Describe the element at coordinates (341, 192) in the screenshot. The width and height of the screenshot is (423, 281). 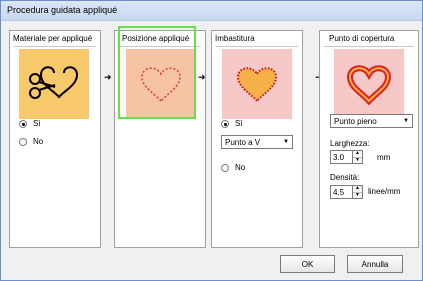
I see `density-input: 4.5` at that location.